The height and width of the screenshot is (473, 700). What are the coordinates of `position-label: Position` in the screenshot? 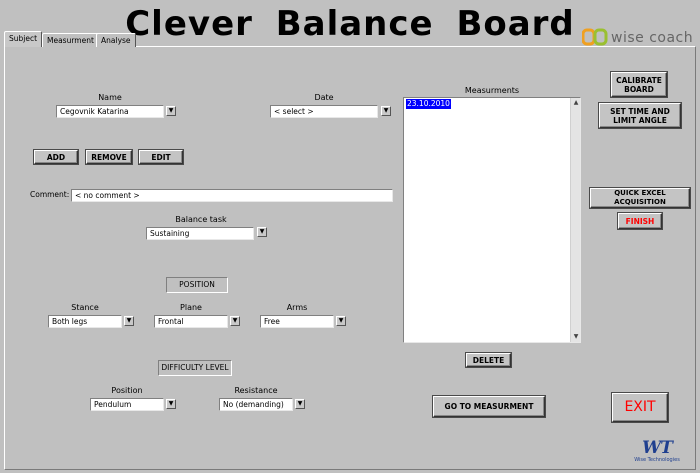 It's located at (127, 390).